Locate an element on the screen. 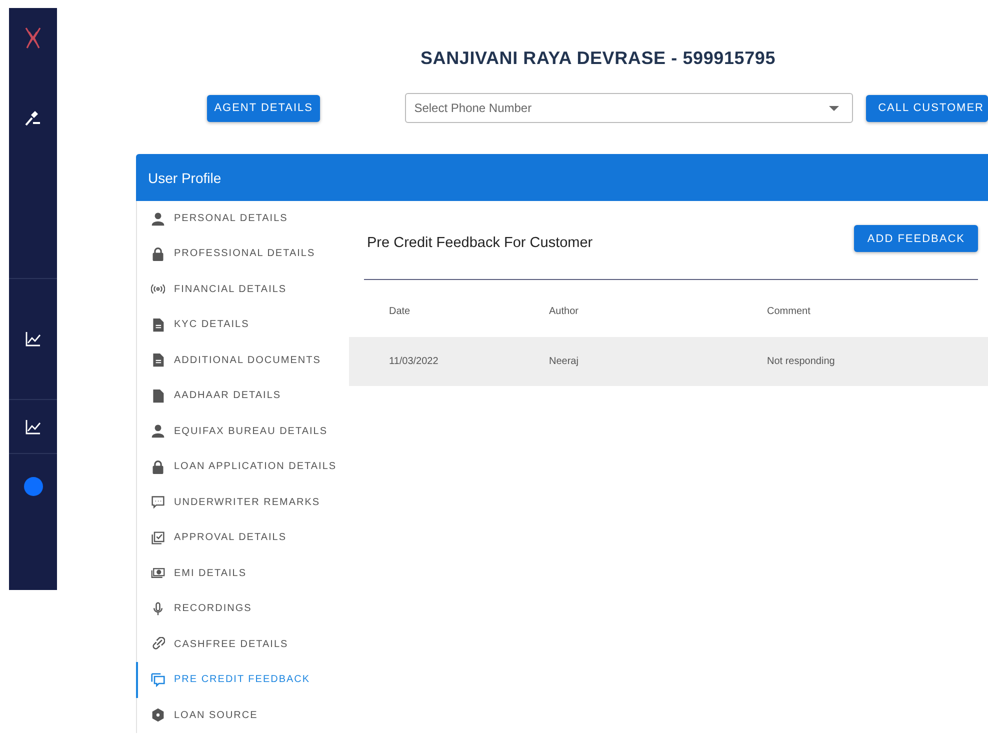  sidebar-item: LOAN SOURCE is located at coordinates (242, 715).